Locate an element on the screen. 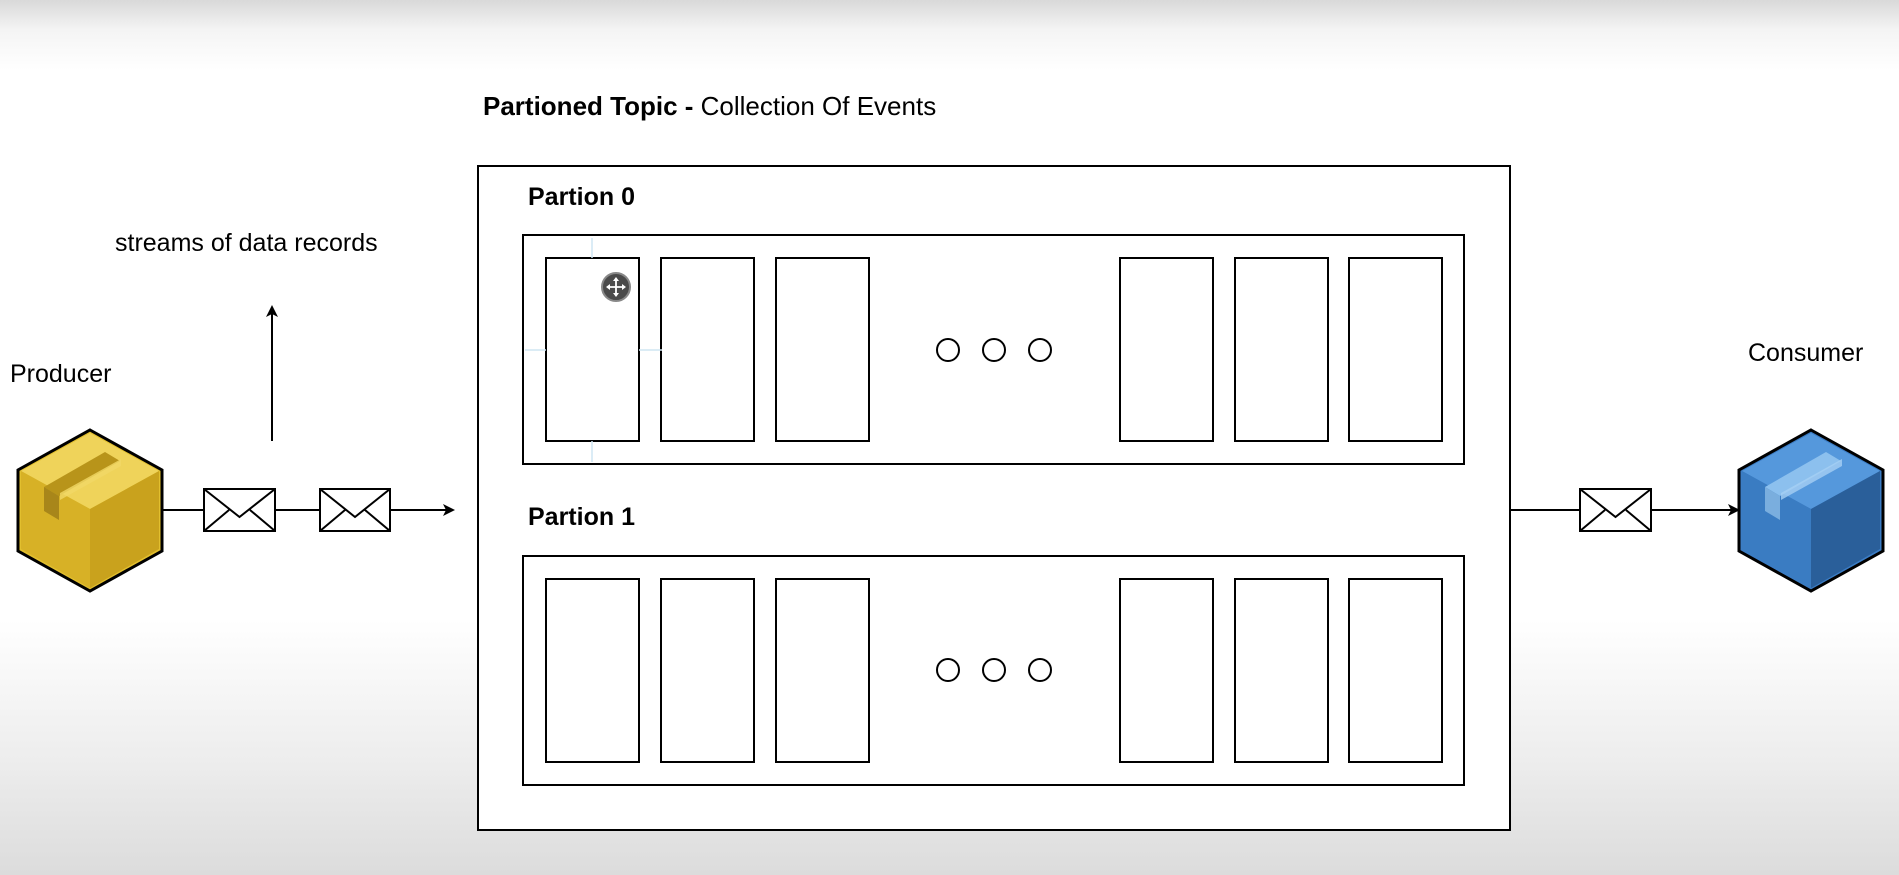 This screenshot has width=1899, height=875. topic-title: Partioned Topic - Collection Of Events is located at coordinates (709, 106).